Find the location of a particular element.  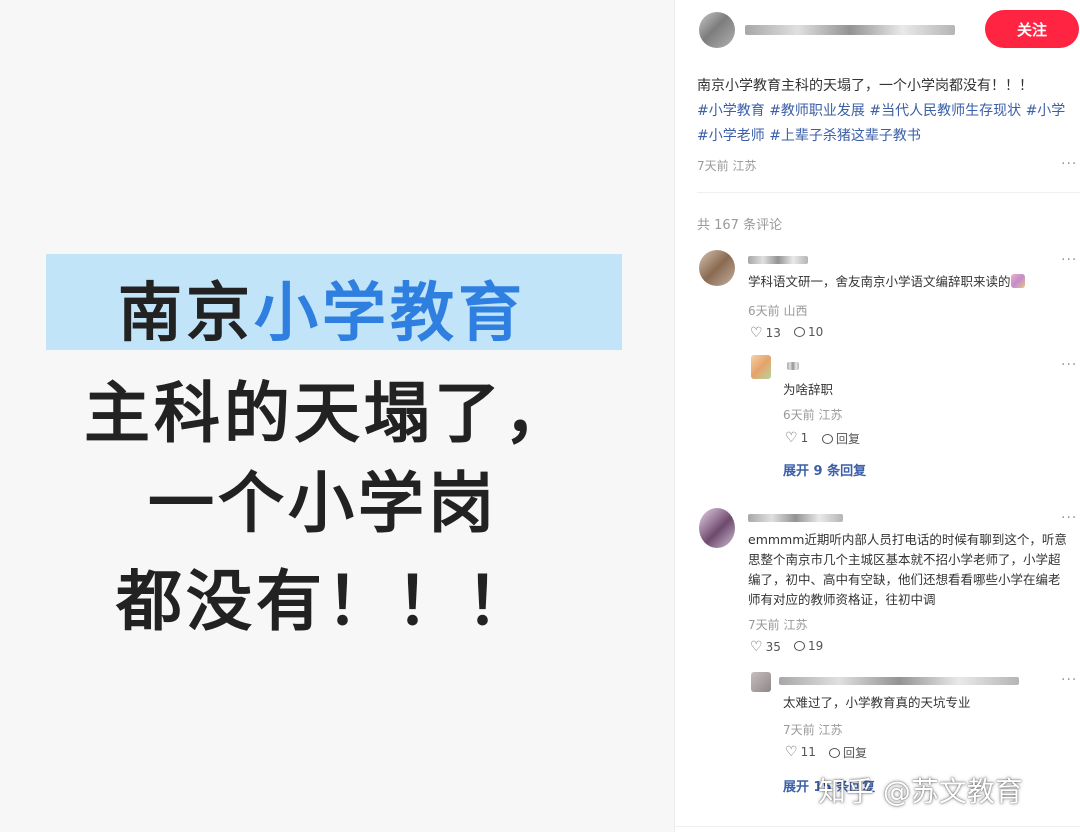

comment-meta: 6天前 山西 is located at coordinates (778, 311).